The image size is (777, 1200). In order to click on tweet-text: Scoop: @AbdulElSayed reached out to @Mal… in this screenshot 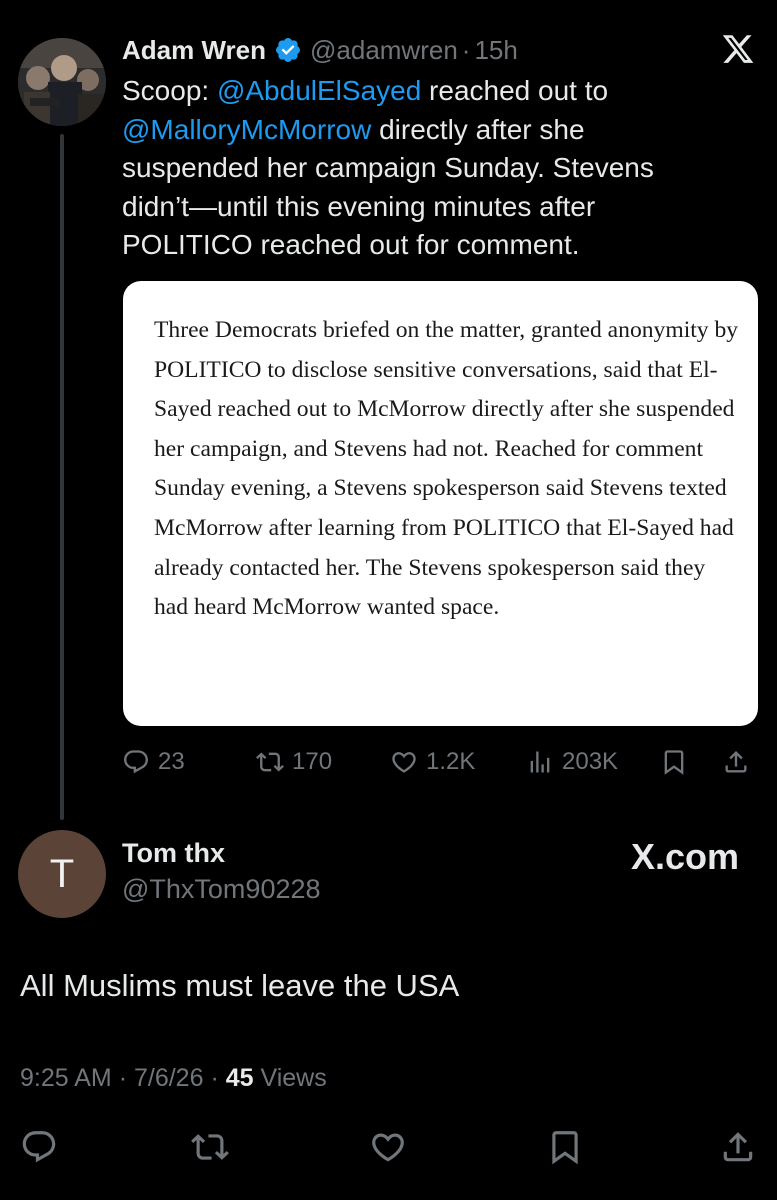, I will do `click(422, 168)`.